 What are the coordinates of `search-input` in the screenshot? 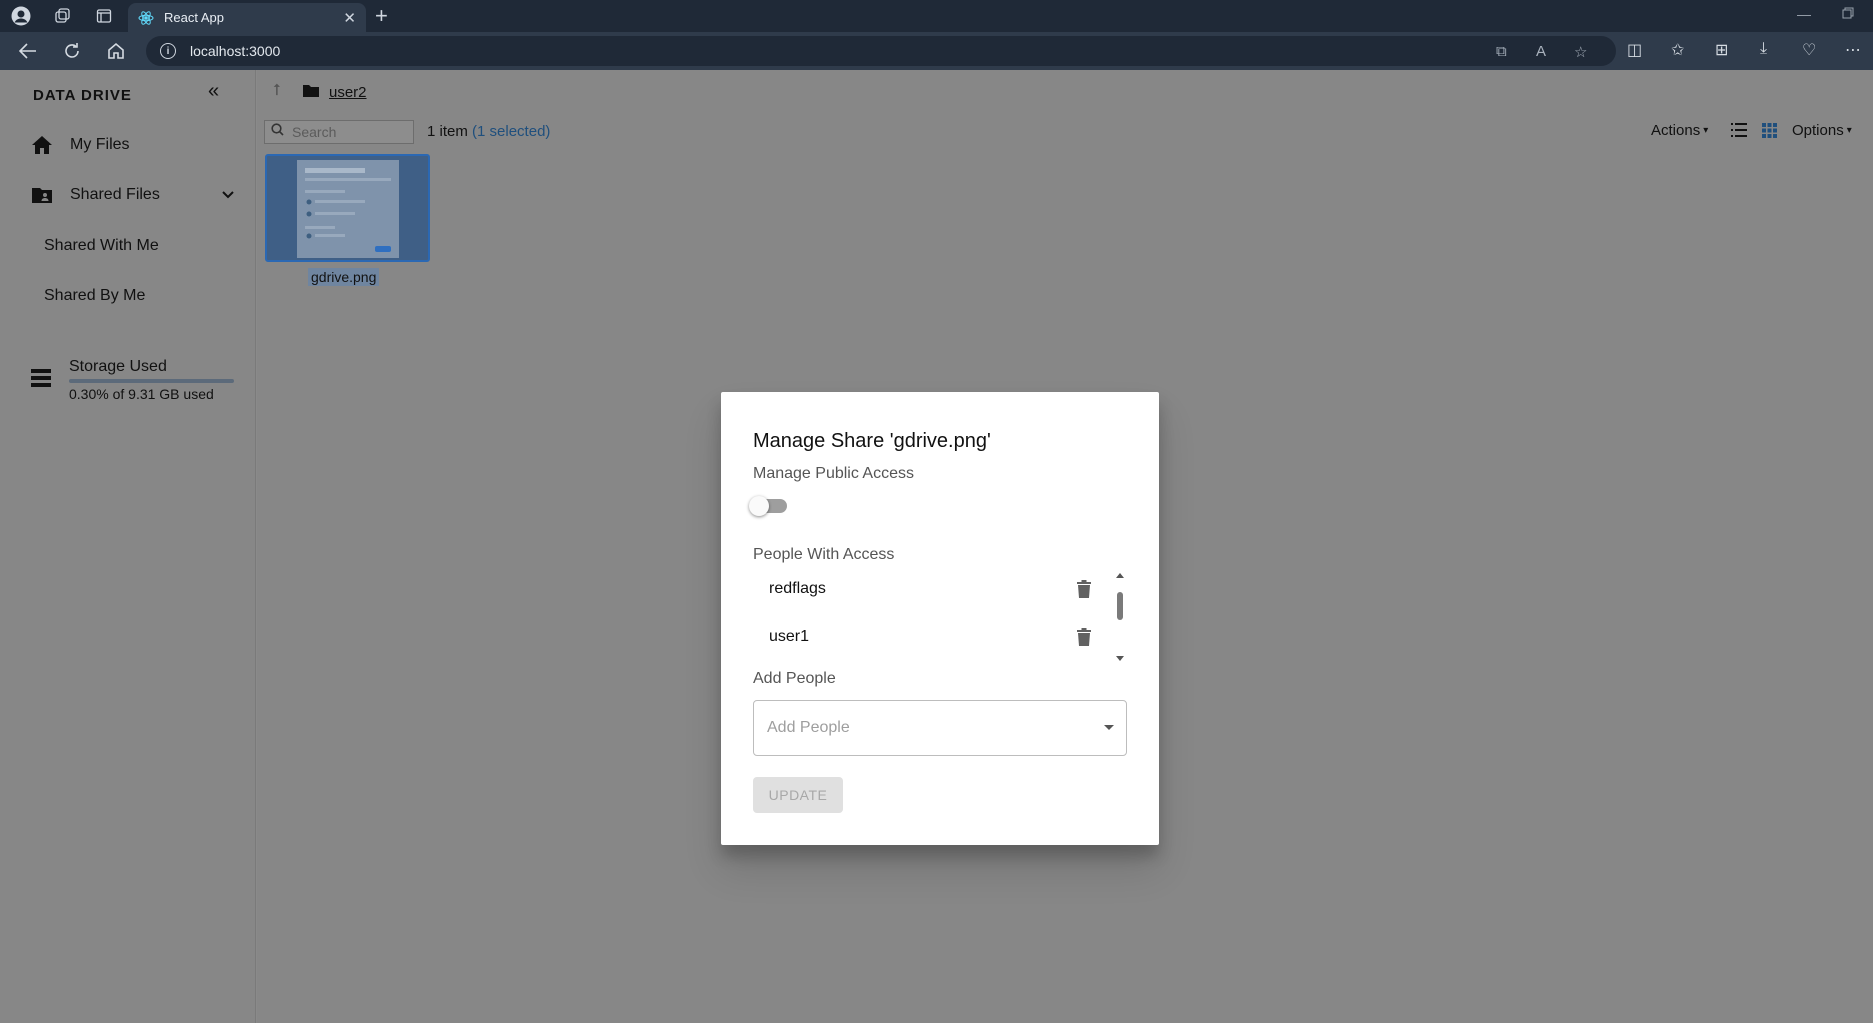 It's located at (349, 132).